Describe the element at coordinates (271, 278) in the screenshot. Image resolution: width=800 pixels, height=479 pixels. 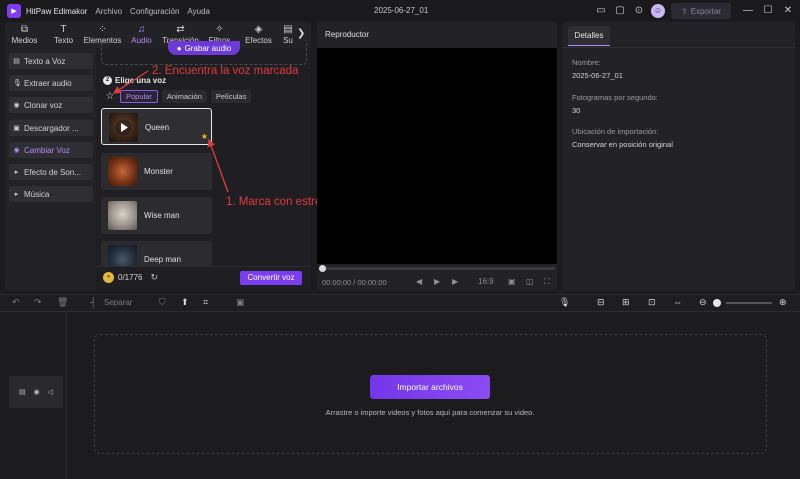
I see `convert-voice-button: Convertir voz` at that location.